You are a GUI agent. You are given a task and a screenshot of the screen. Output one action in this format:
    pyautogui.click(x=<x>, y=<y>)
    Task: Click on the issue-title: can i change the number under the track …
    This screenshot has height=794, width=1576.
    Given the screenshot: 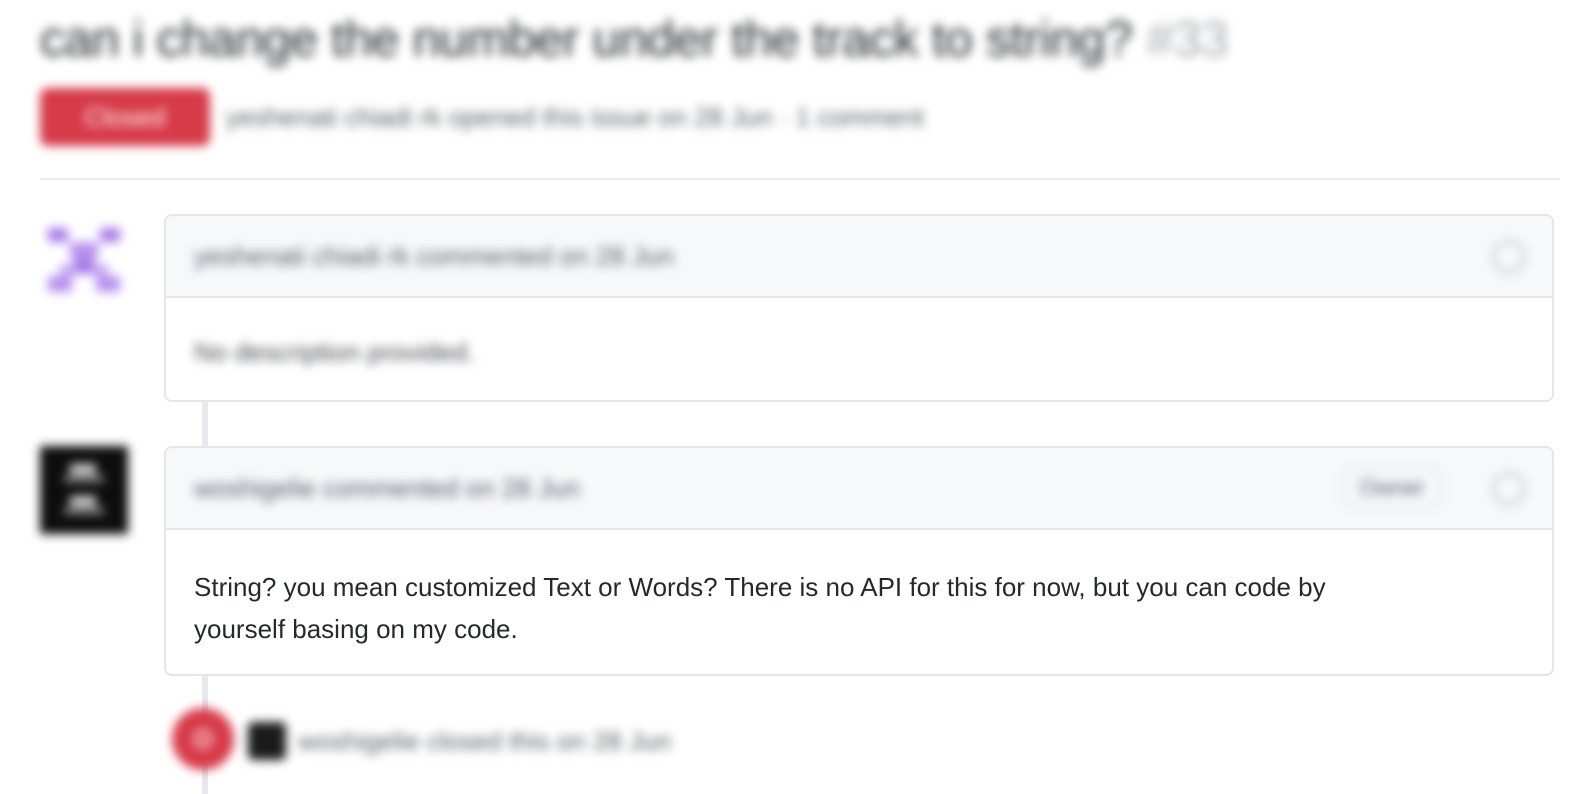 What is the action you would take?
    pyautogui.click(x=800, y=39)
    